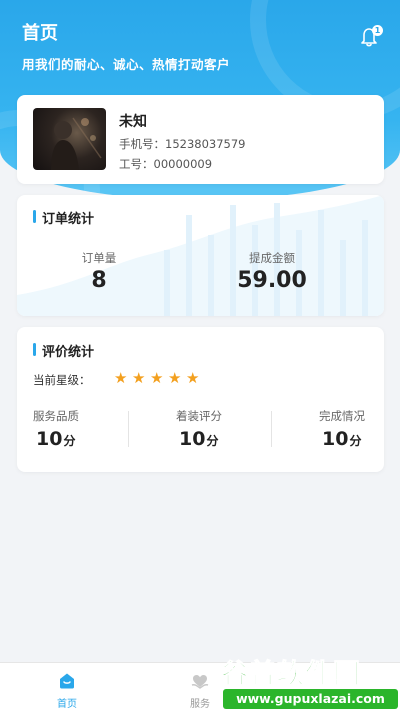 The image size is (400, 711). I want to click on page-title: 首页, so click(40, 33).